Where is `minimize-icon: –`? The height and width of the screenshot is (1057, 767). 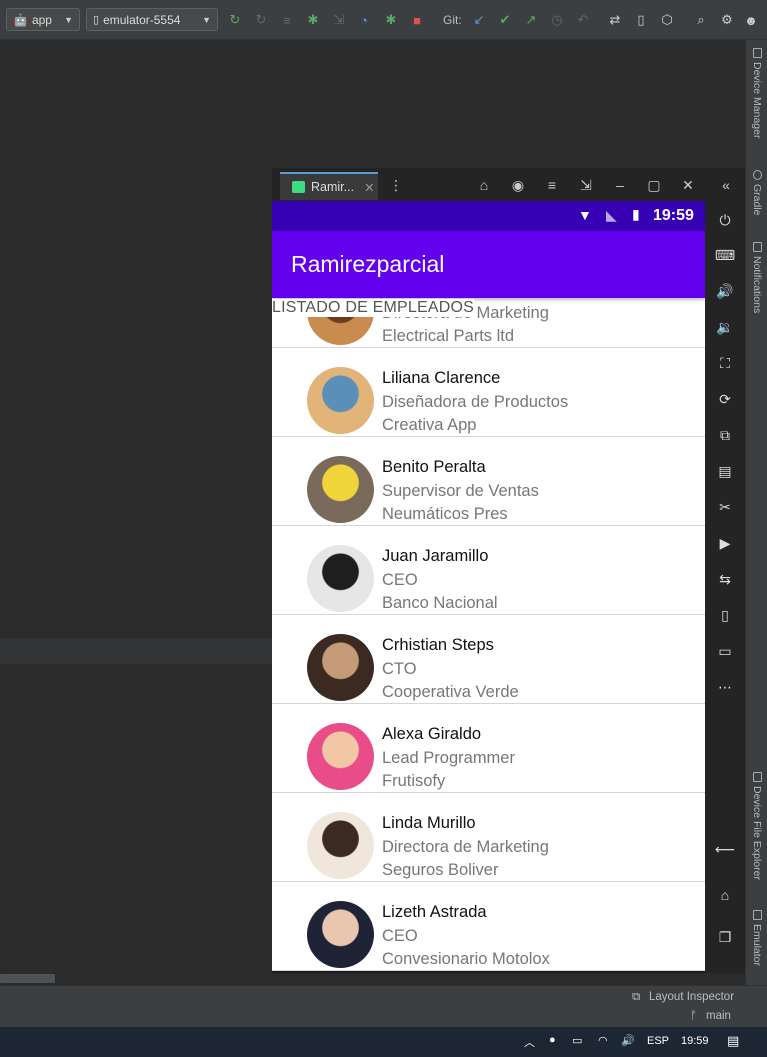 minimize-icon: – is located at coordinates (620, 185).